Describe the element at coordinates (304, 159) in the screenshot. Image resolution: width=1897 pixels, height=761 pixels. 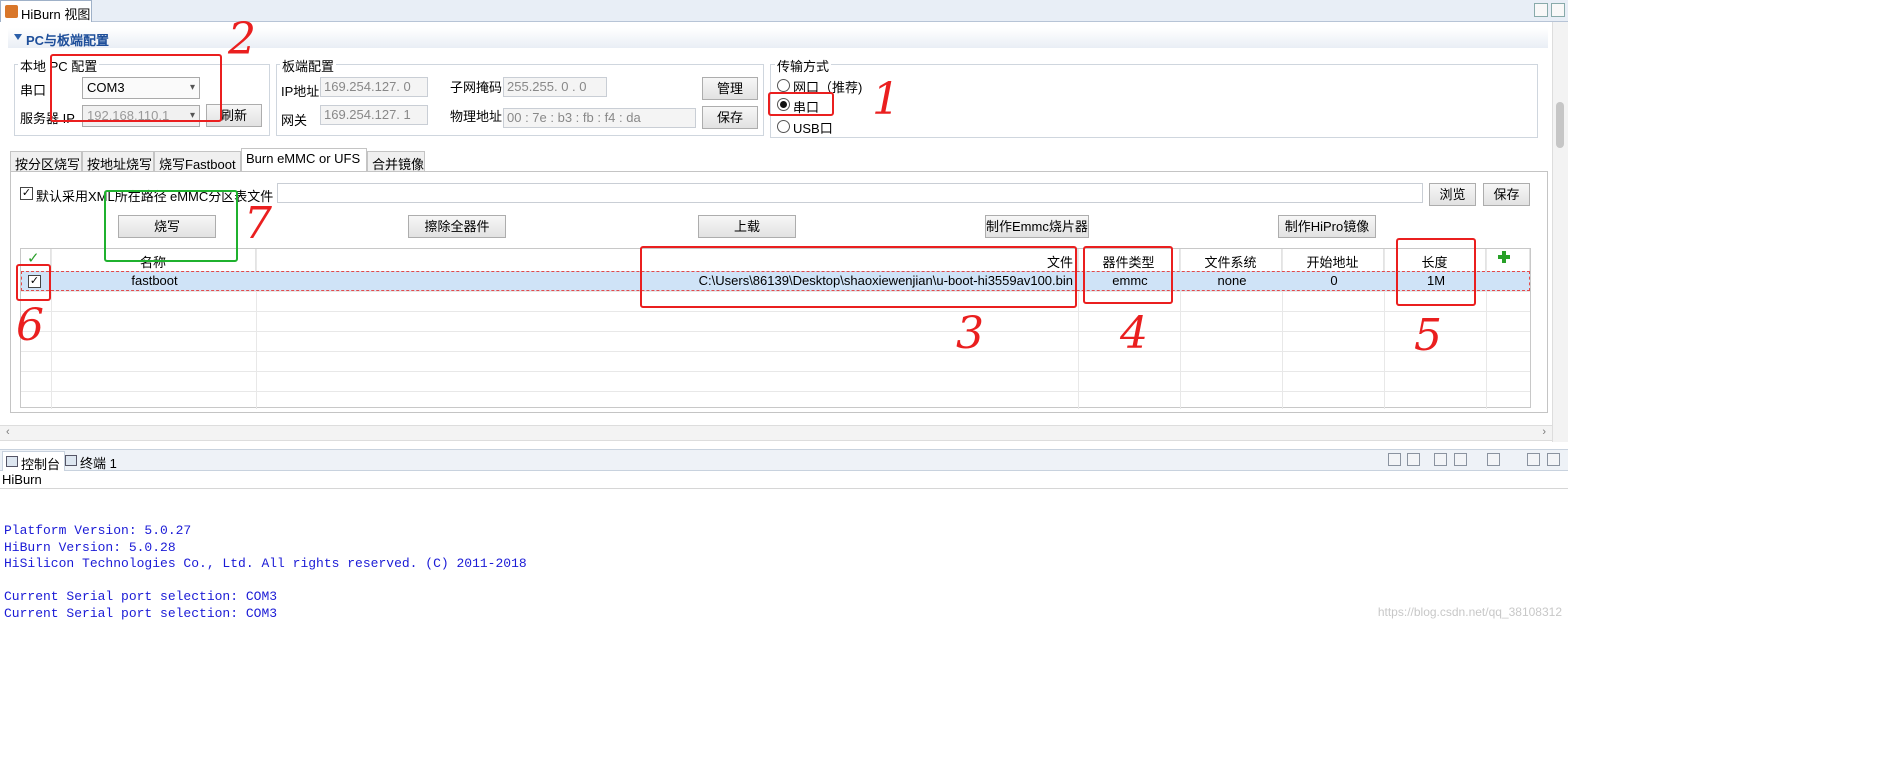
I see `tab-burn-emmc-ufs: Burn eMMC or UFS` at that location.